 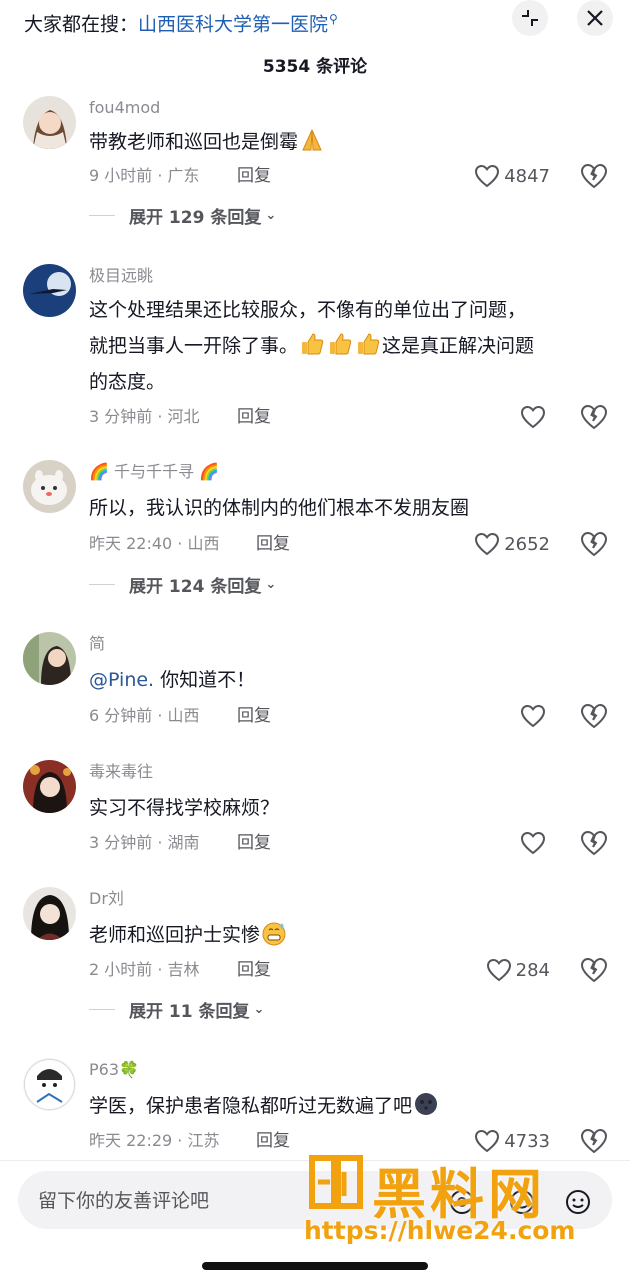 I want to click on time-location: 3 分钟前 · 湖南, so click(x=144, y=842).